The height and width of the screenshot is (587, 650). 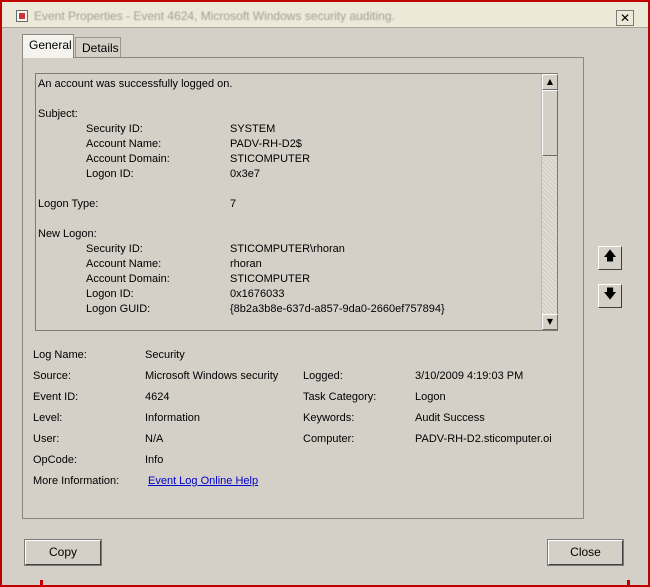 I want to click on event-log-online-help-link: Event Log Online Help, so click(x=203, y=481).